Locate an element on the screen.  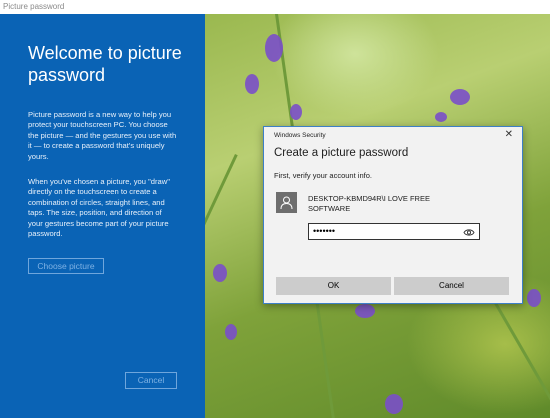
account-name: DESKTOP-KBMD94R\I LOVE FREE SOFTWARE is located at coordinates (369, 203).